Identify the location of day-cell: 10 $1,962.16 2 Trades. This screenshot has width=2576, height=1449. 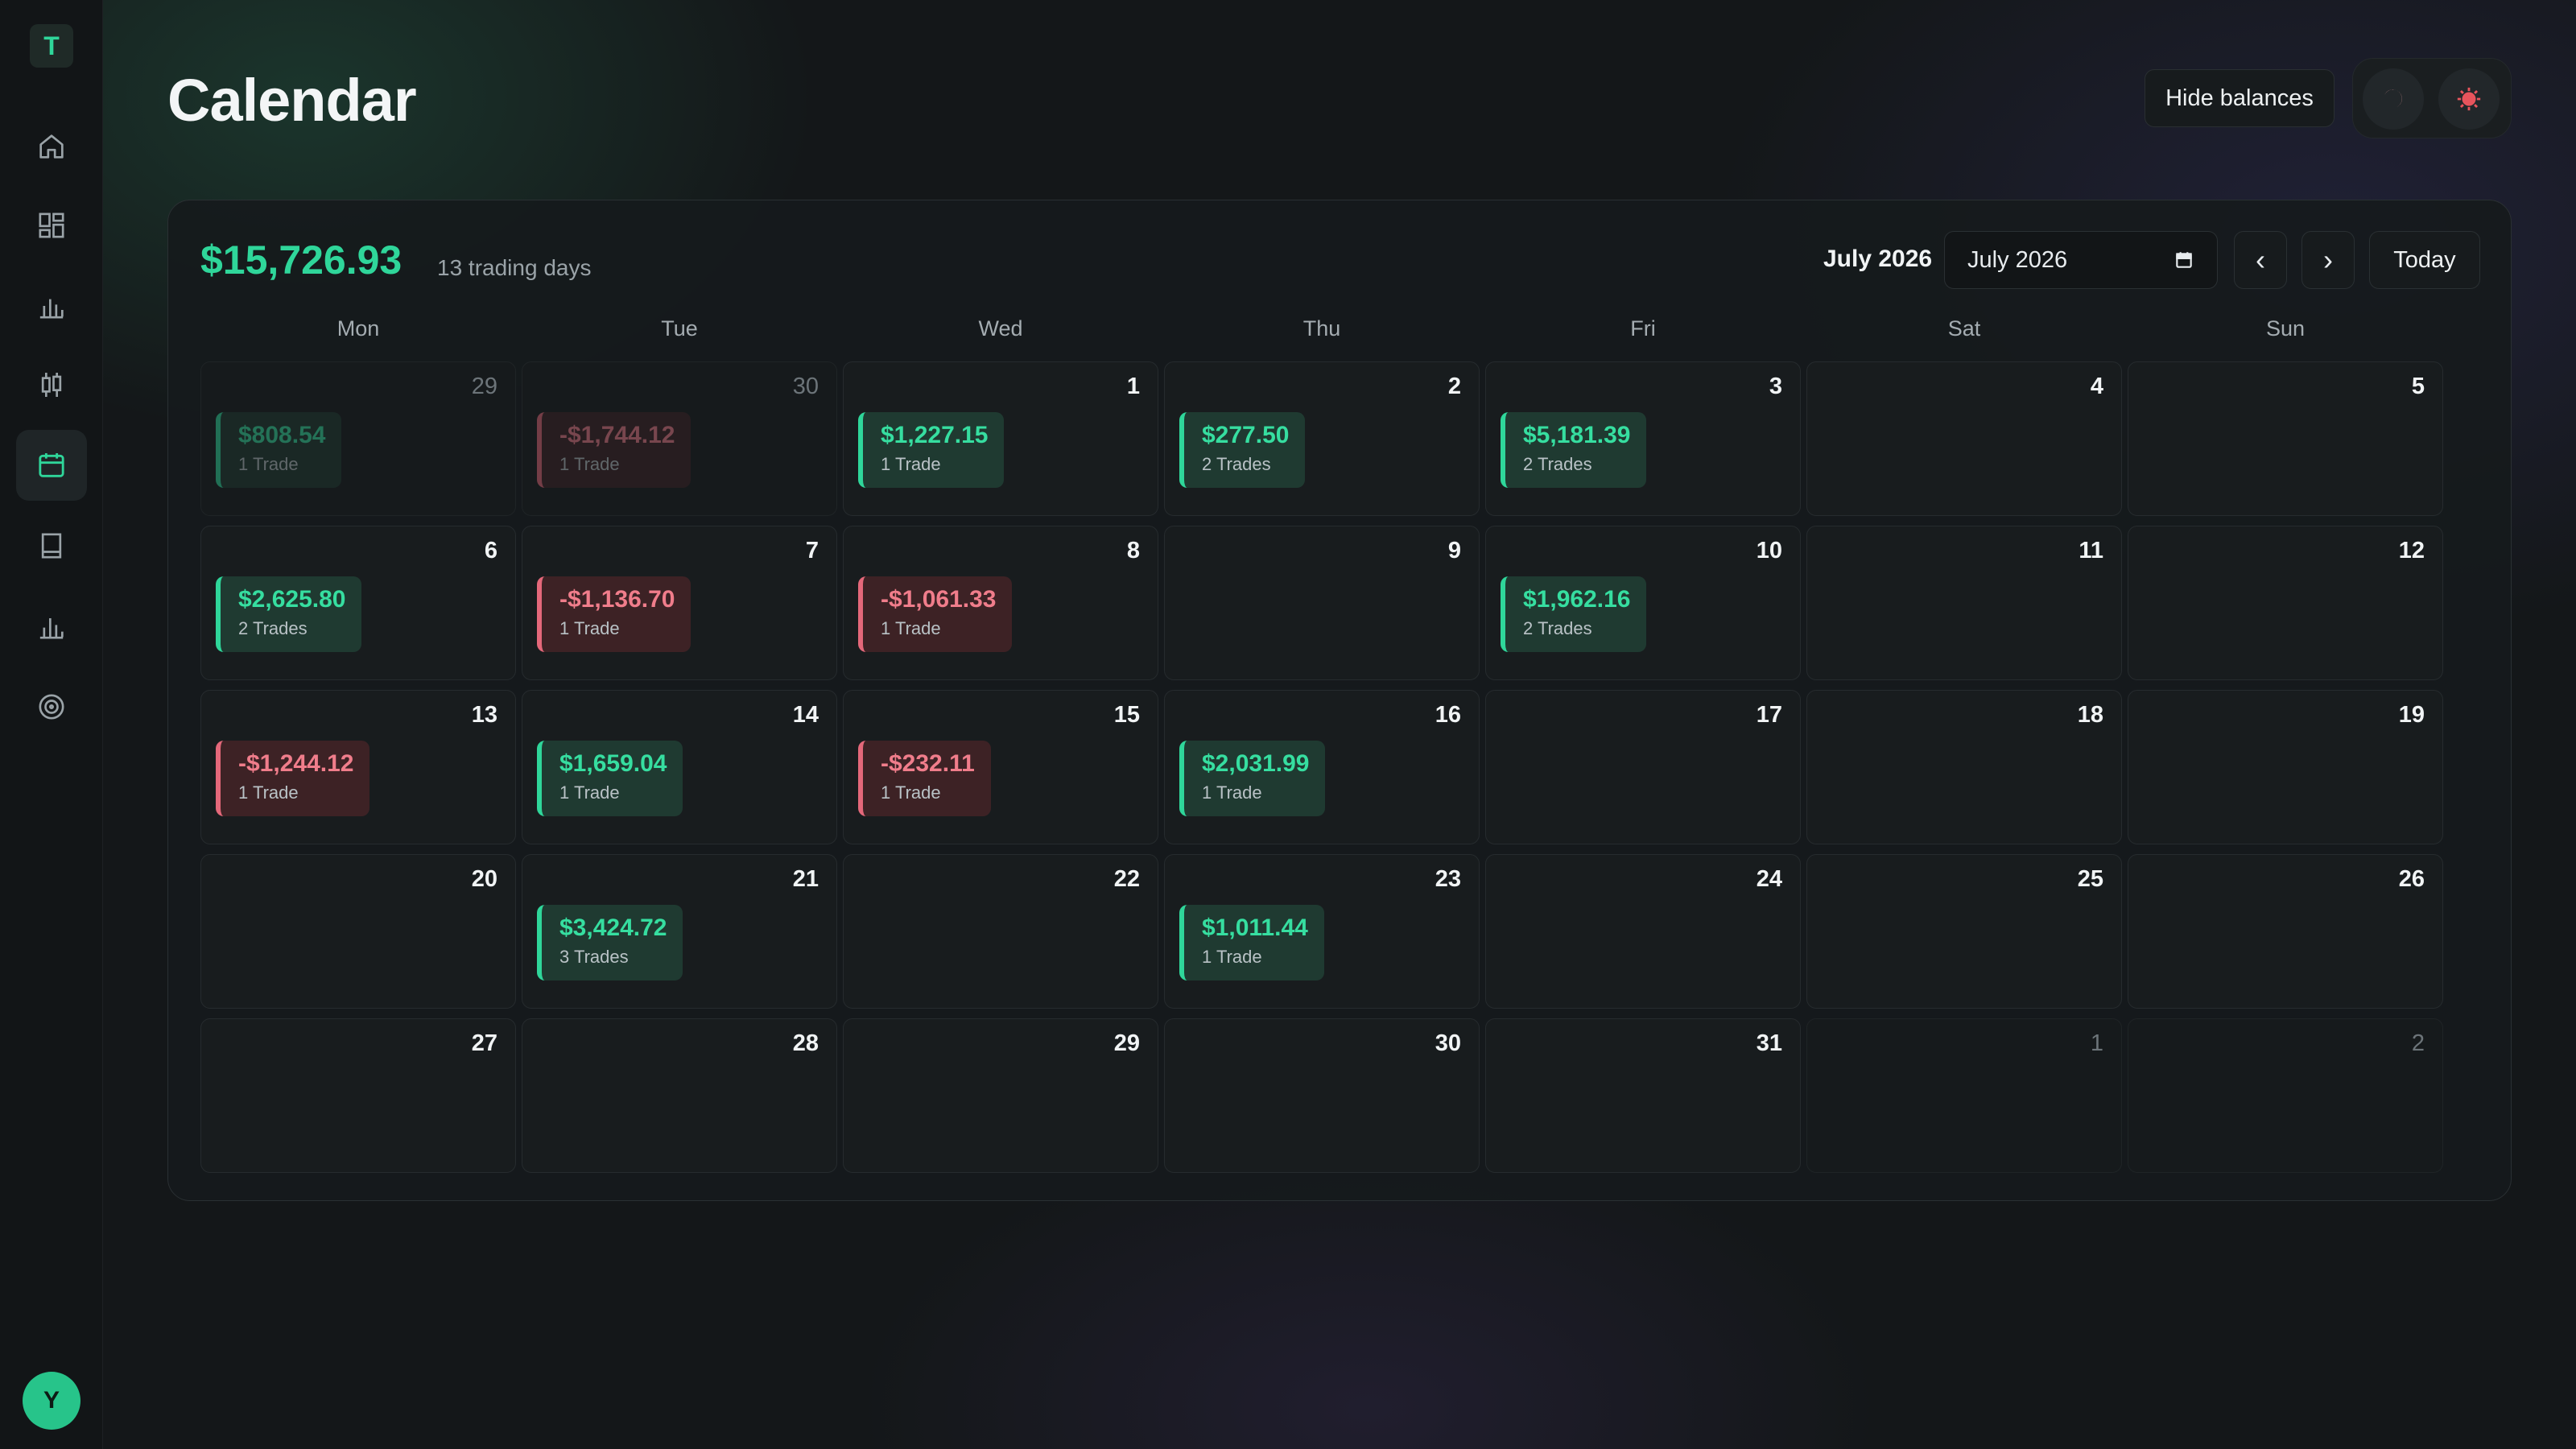
(1643, 603).